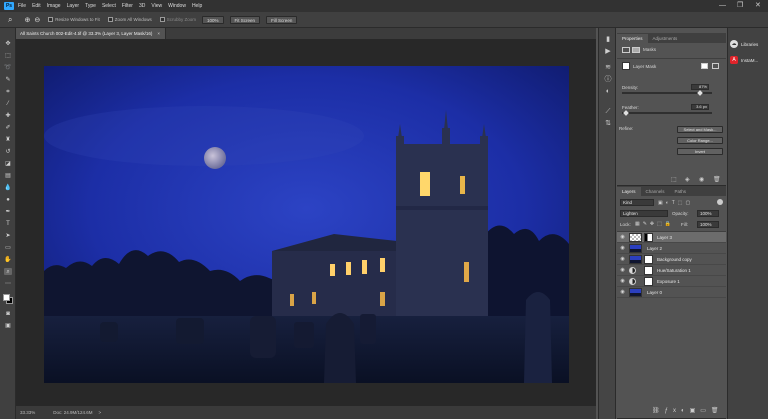  Describe the element at coordinates (8, 235) in the screenshot. I see `path-select-icon: ➤` at that location.